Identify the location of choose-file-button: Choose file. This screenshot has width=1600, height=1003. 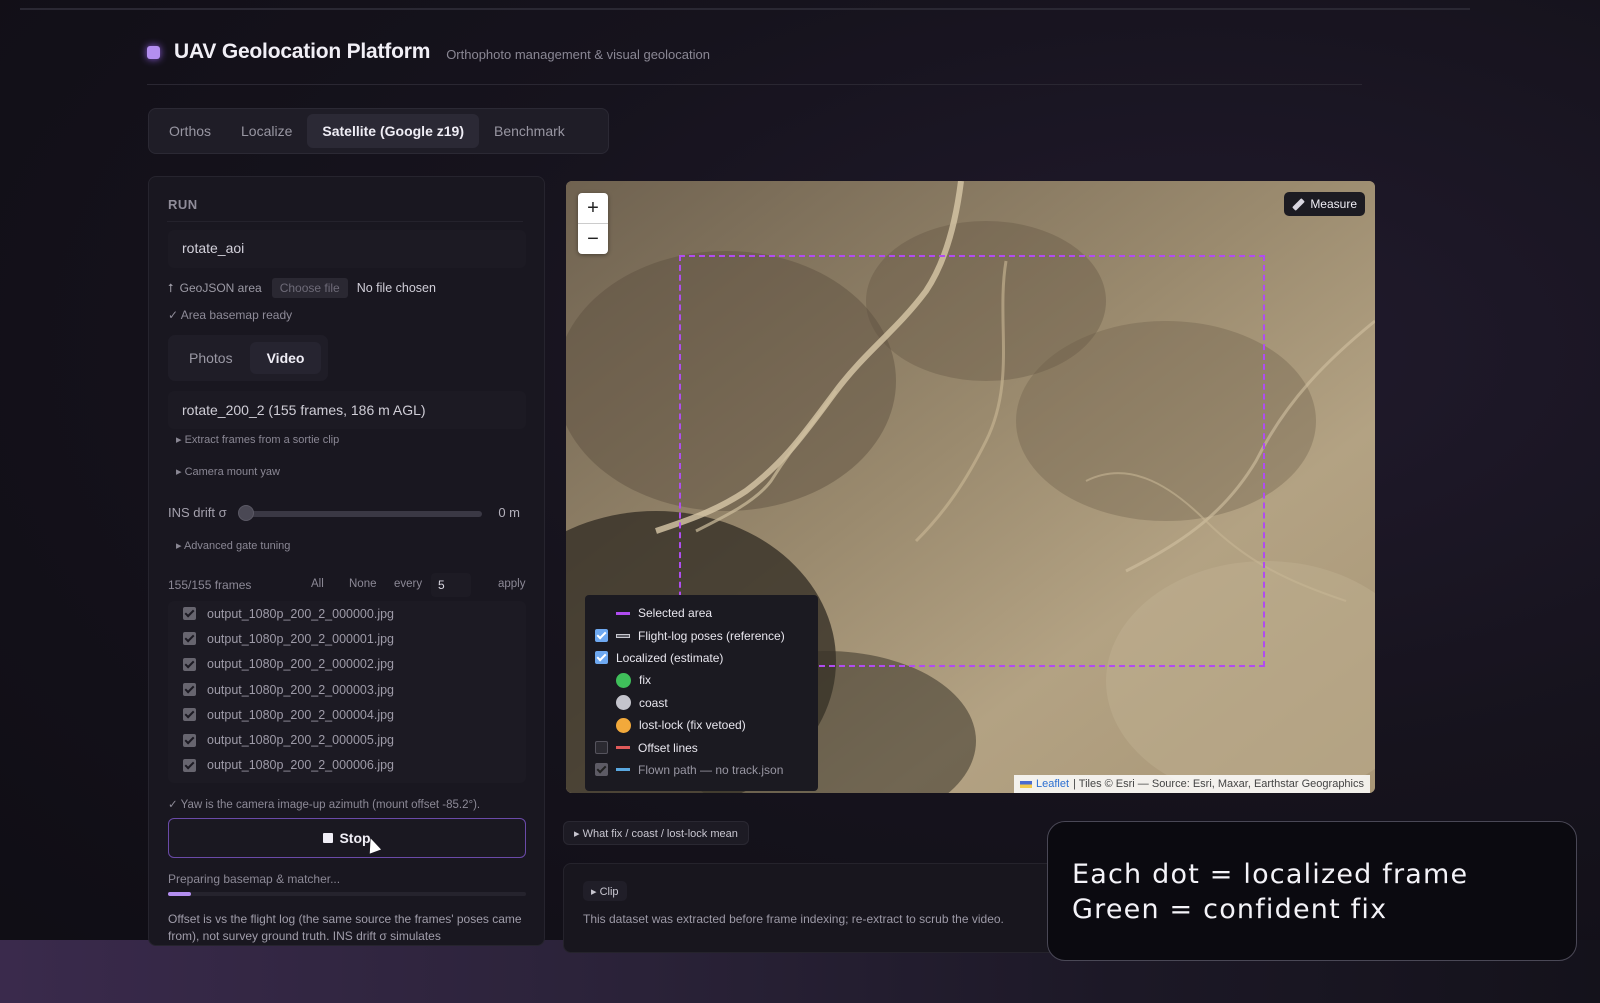
(309, 288).